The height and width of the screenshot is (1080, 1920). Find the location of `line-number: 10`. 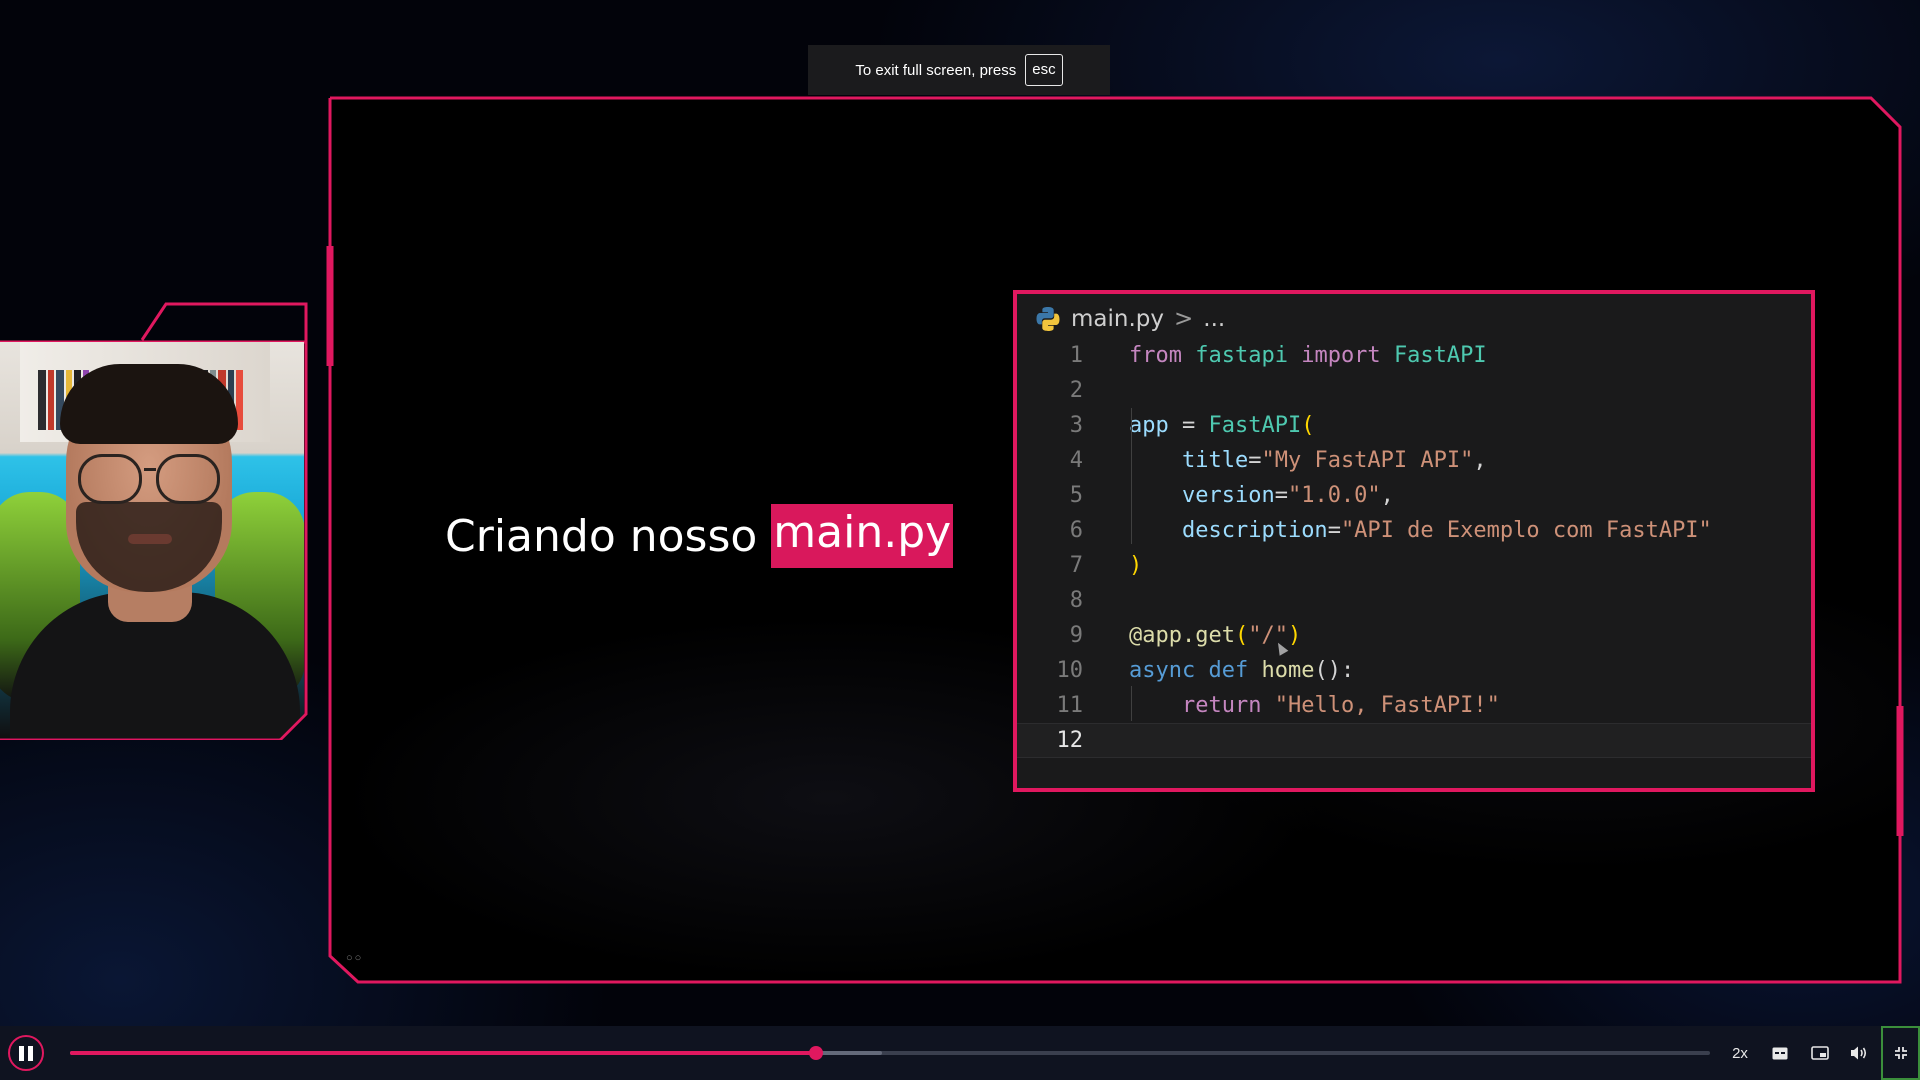

line-number: 10 is located at coordinates (1070, 670).